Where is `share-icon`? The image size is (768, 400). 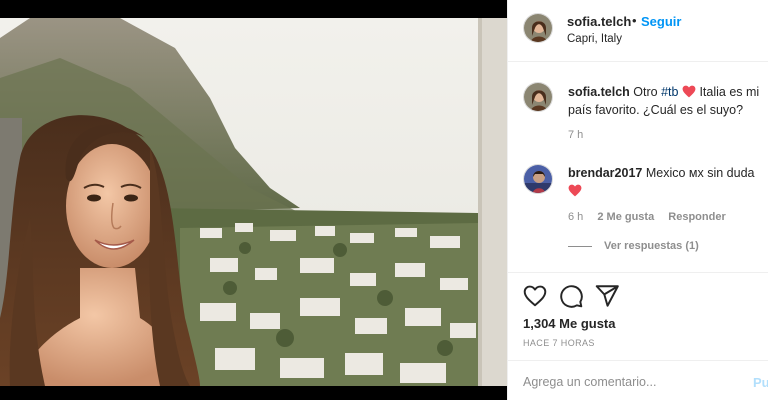 share-icon is located at coordinates (607, 296).